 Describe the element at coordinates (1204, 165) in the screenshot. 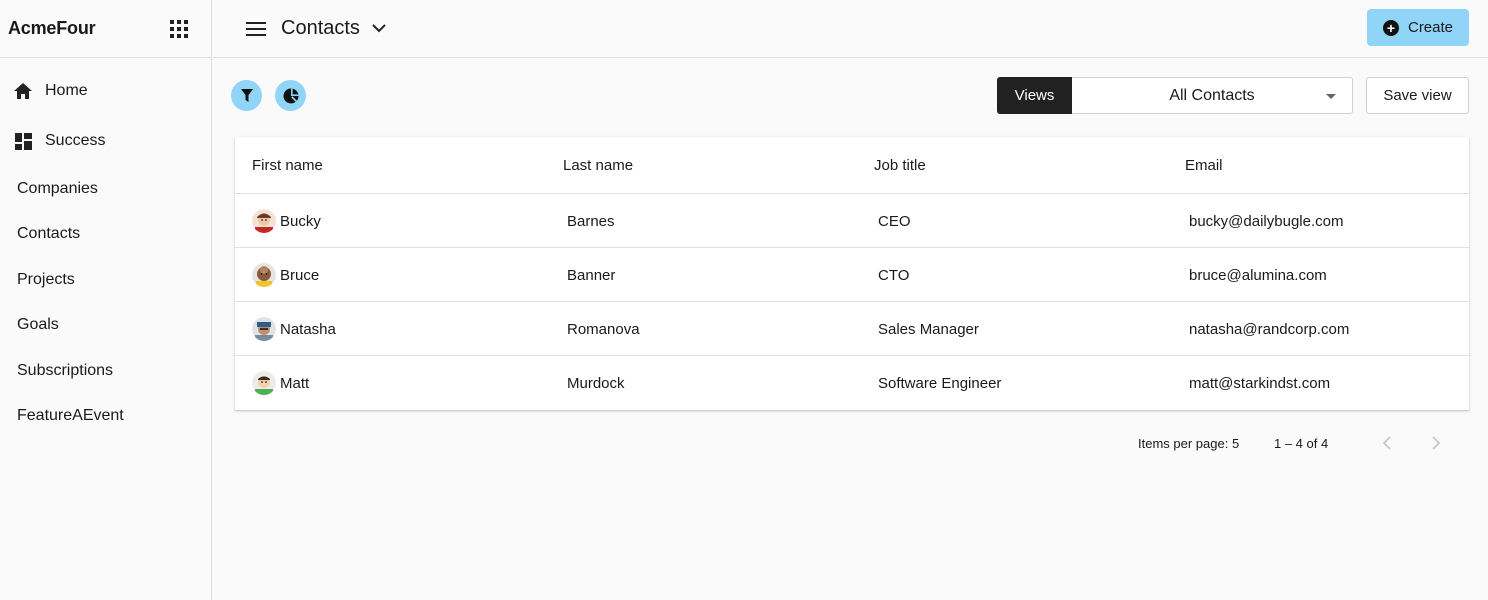

I see `column-header-email: Email` at that location.